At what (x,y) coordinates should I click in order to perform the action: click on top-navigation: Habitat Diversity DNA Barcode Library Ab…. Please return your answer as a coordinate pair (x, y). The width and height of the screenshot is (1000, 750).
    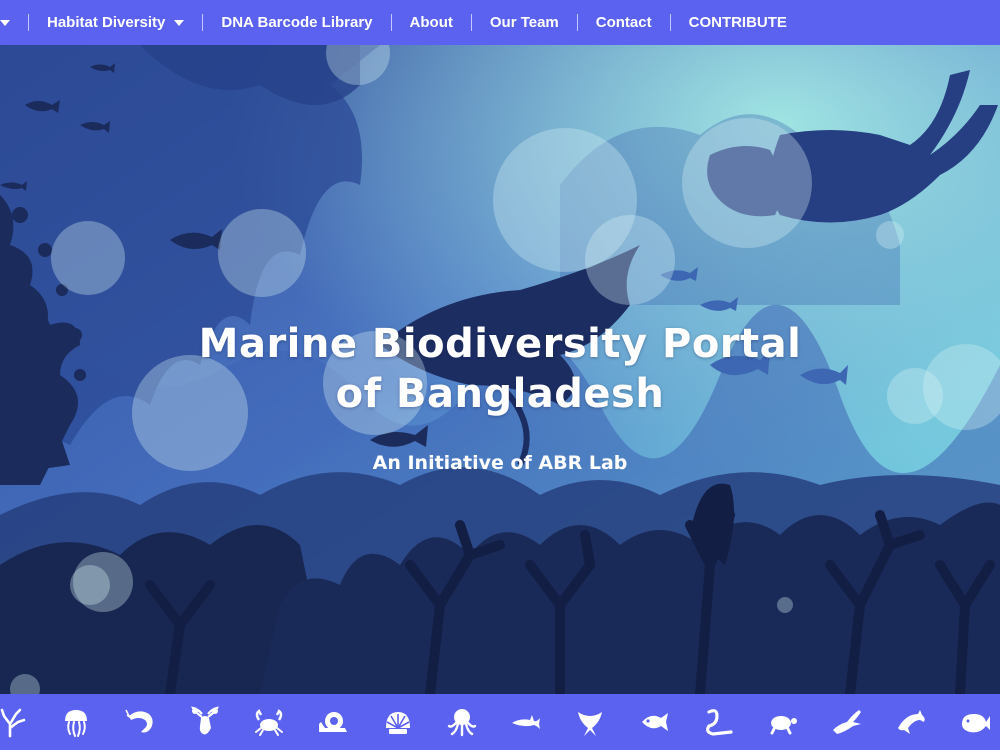
    Looking at the image, I should click on (500, 22).